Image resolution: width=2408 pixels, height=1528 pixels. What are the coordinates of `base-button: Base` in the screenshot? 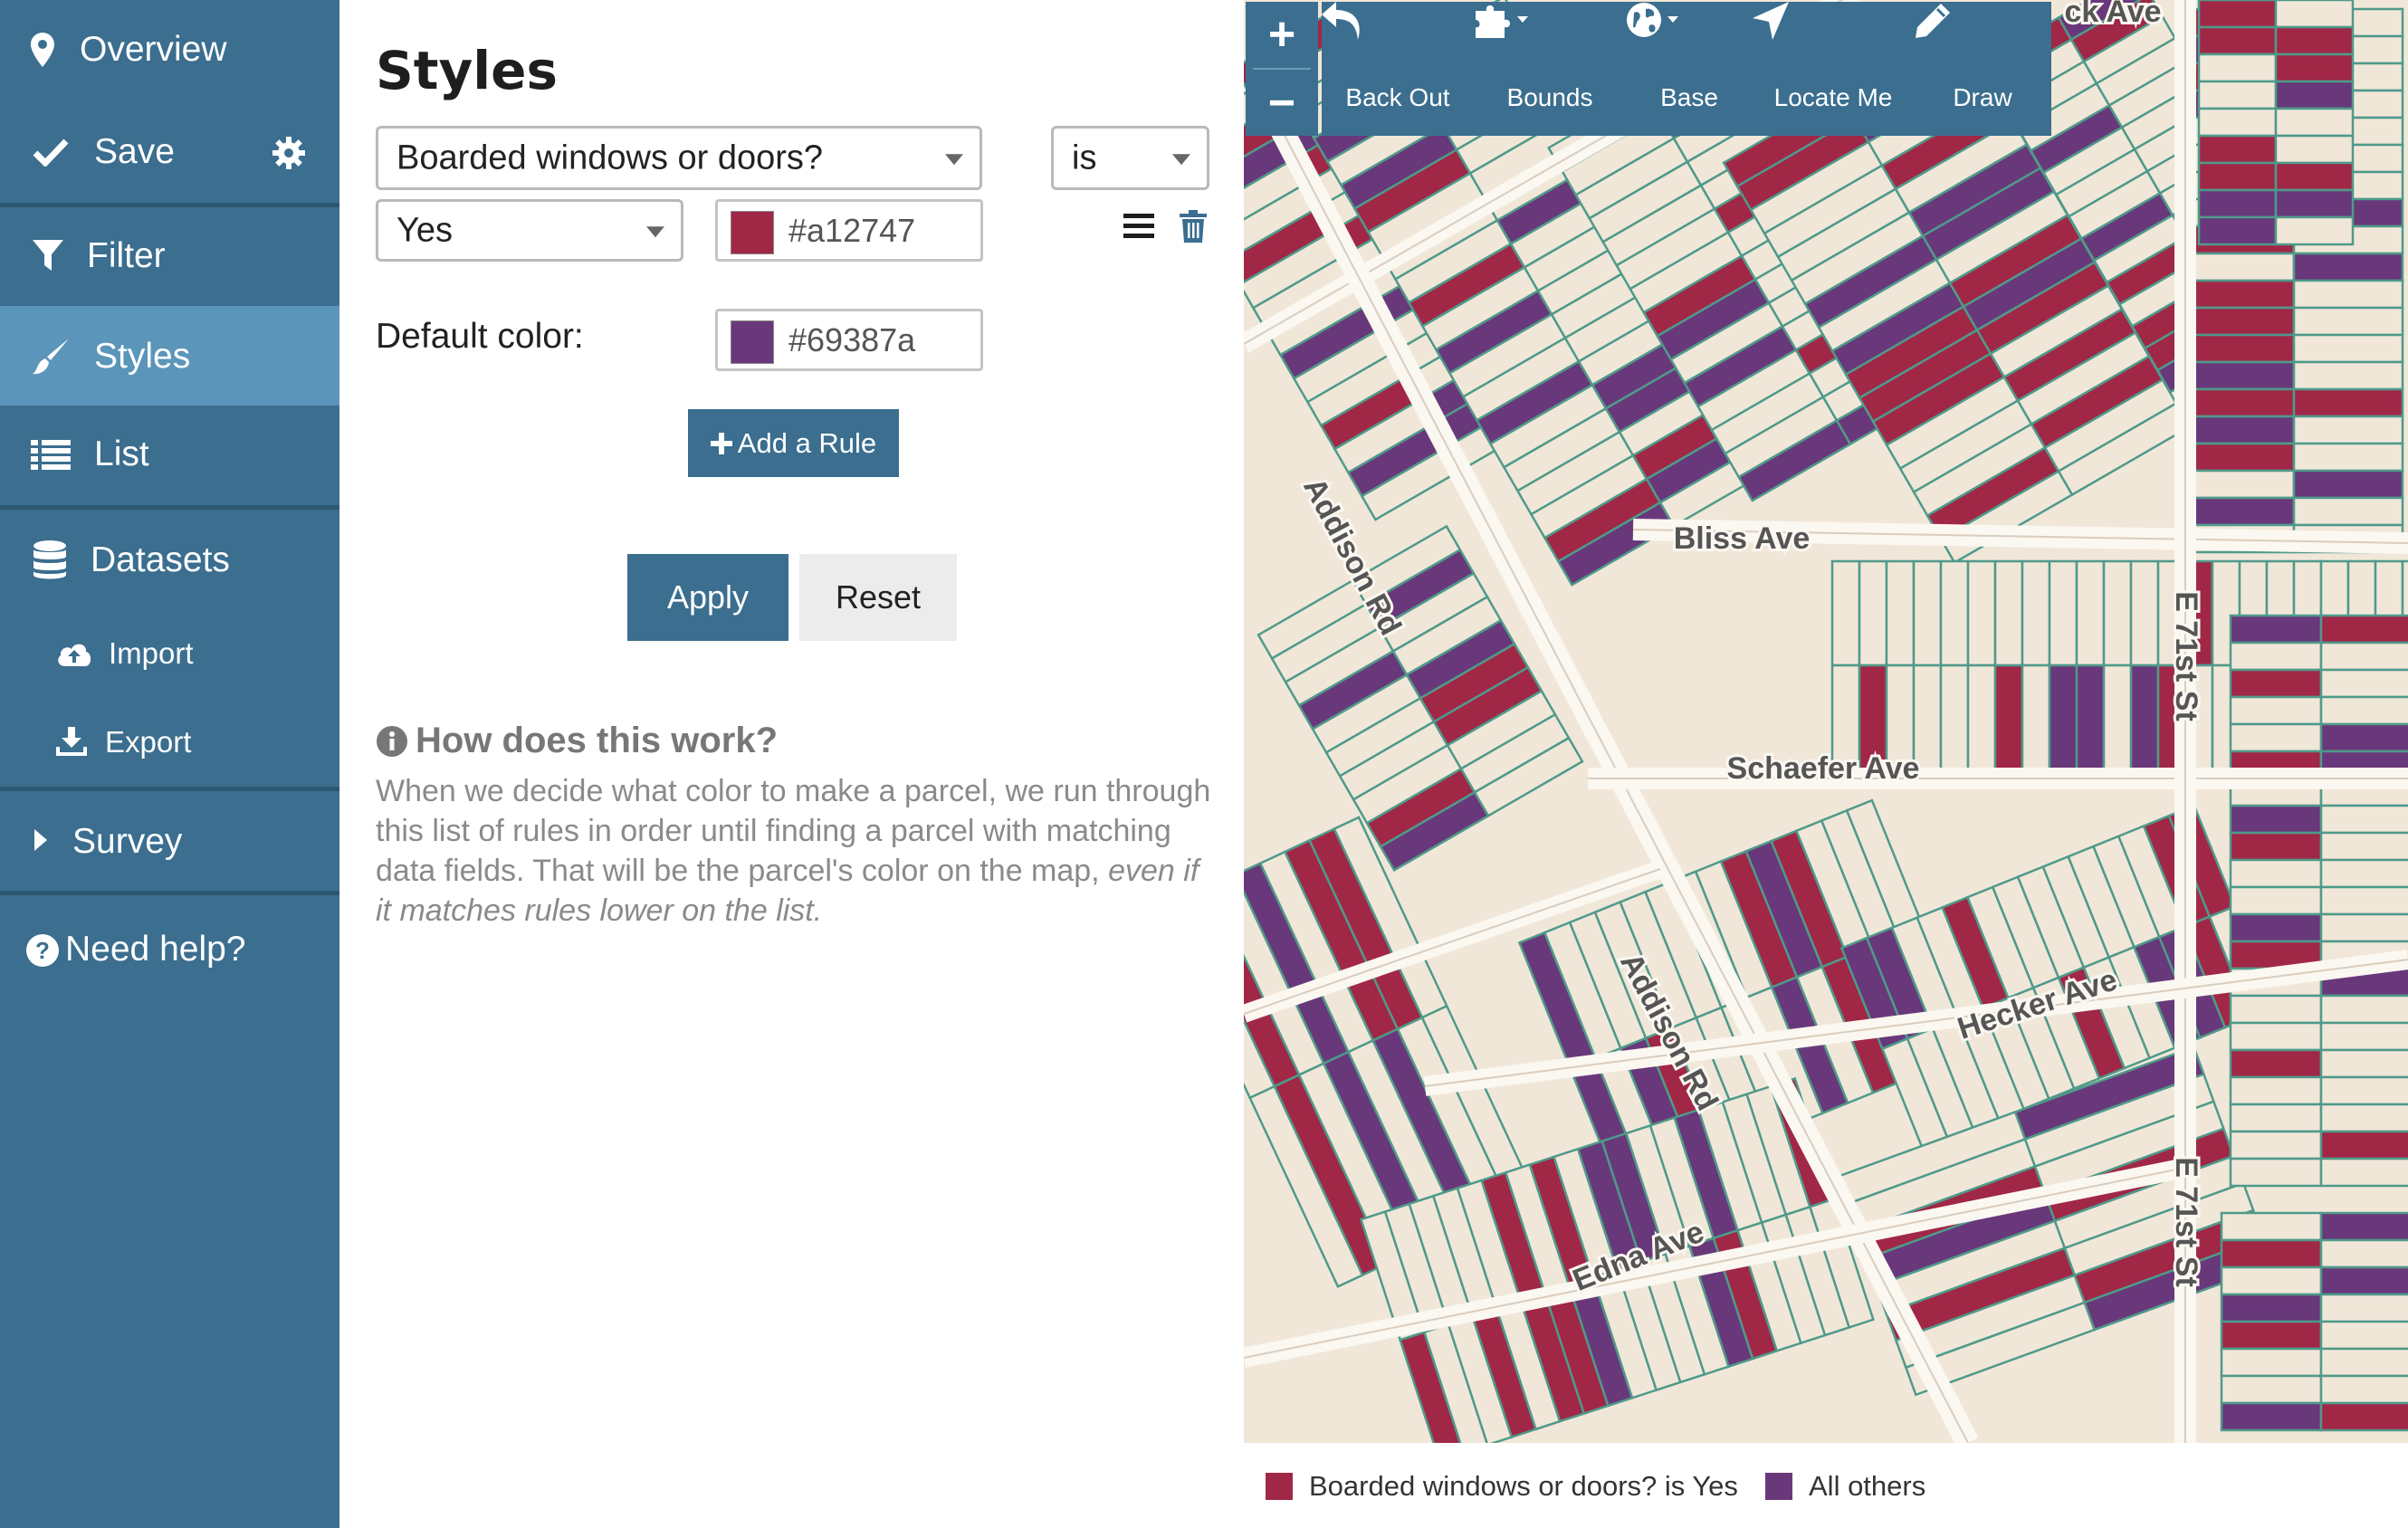 It's located at (1689, 69).